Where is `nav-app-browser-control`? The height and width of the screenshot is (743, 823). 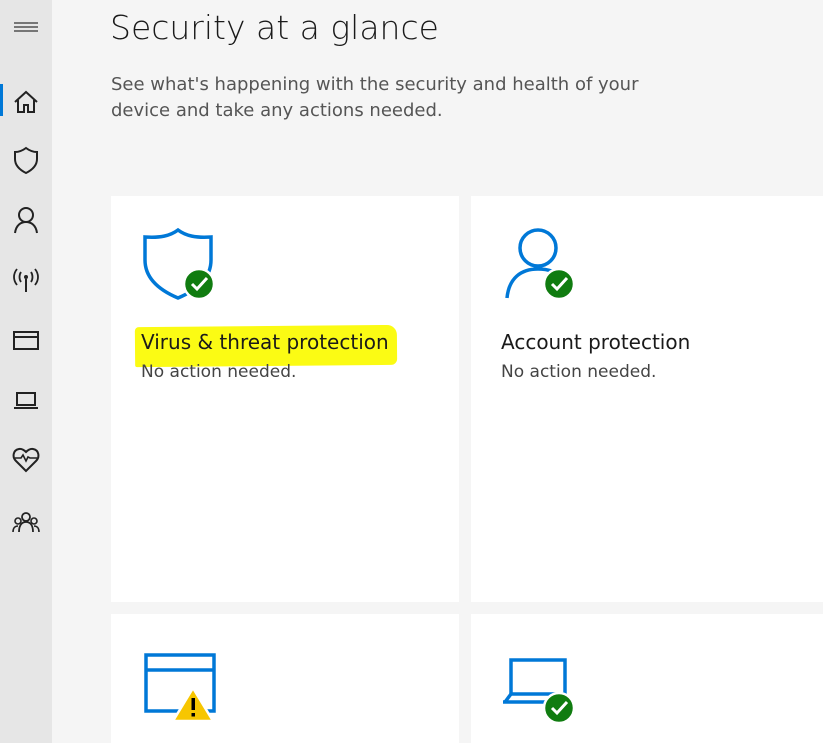 nav-app-browser-control is located at coordinates (26, 340).